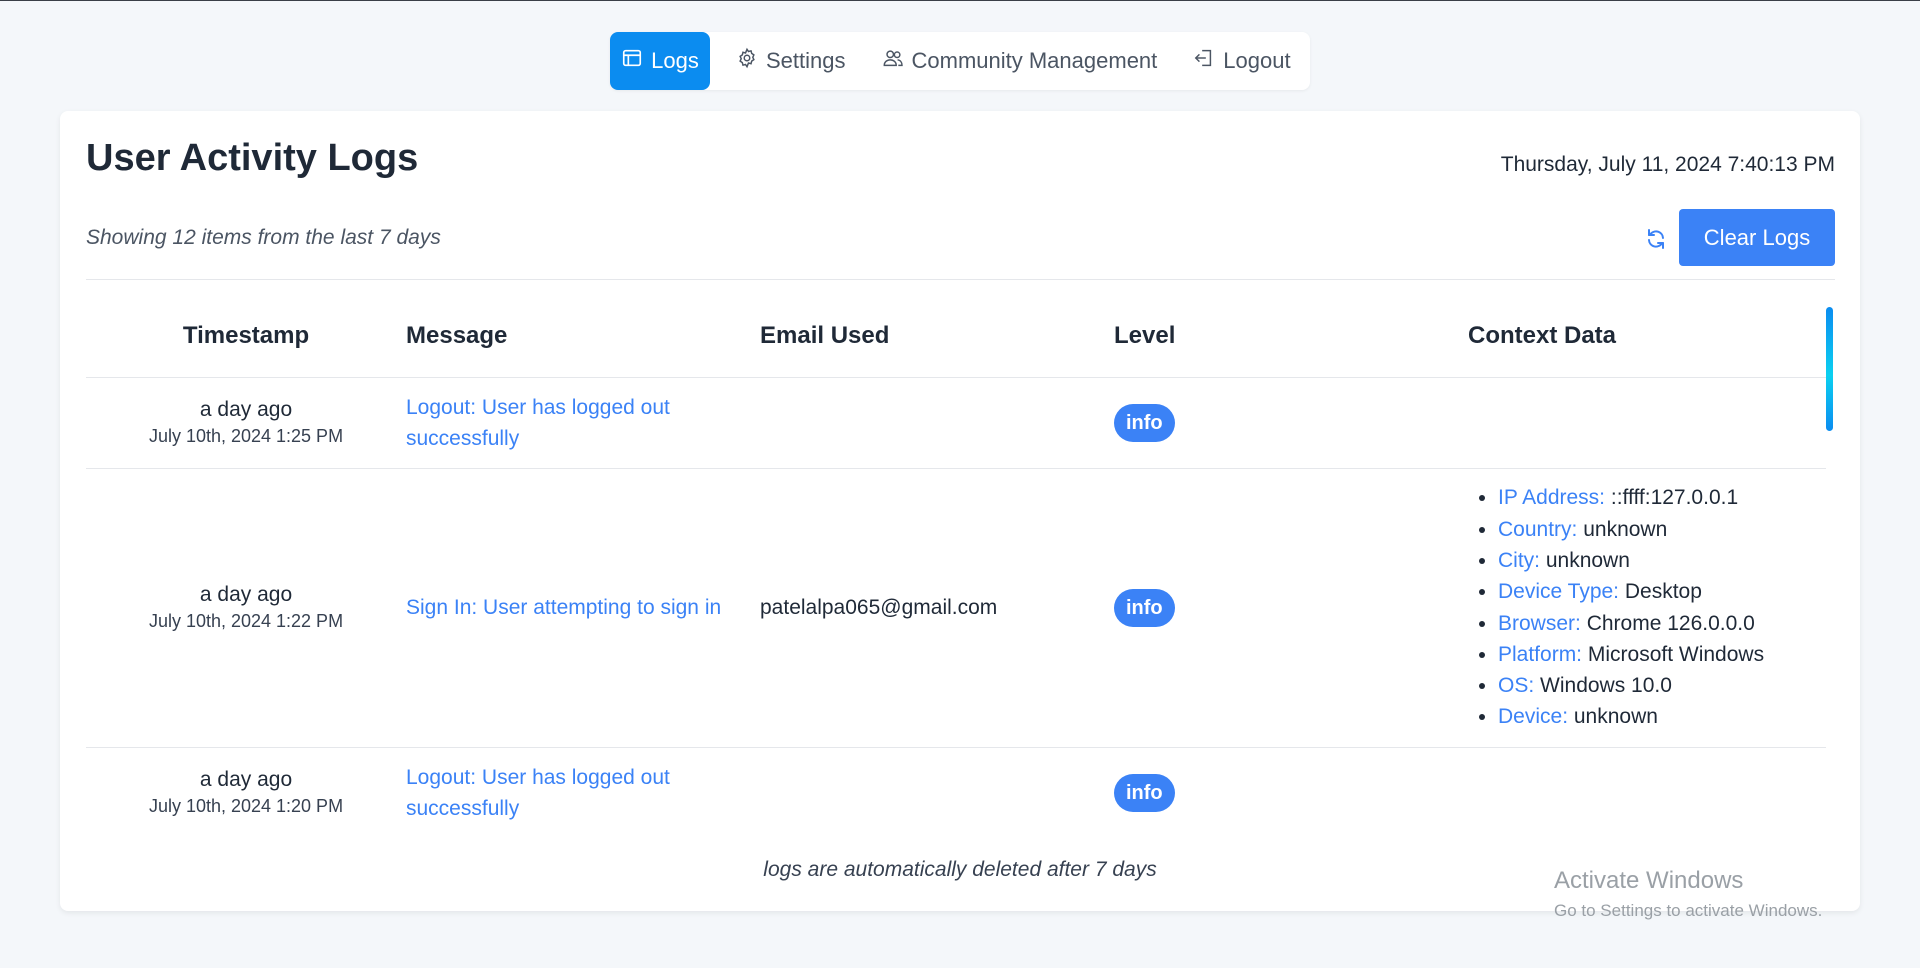  I want to click on context-key: Country:, so click(1538, 529).